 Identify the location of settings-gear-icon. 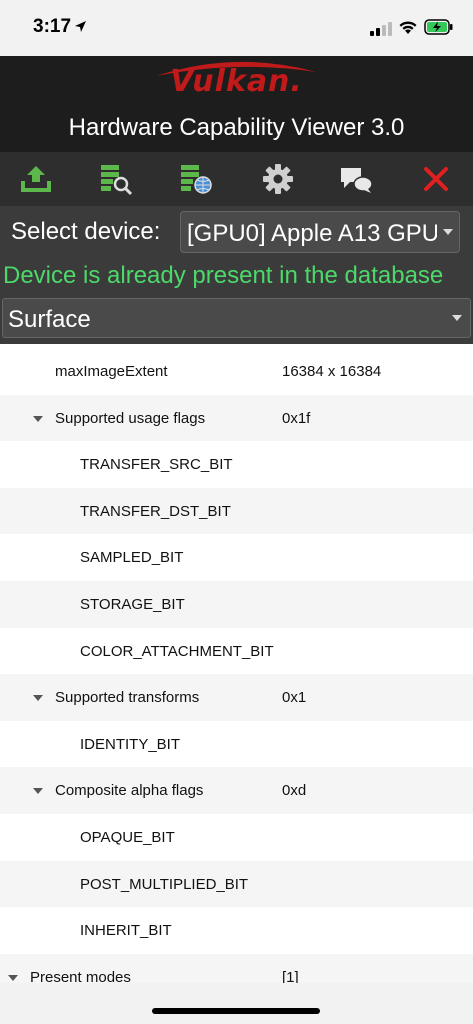
(278, 179).